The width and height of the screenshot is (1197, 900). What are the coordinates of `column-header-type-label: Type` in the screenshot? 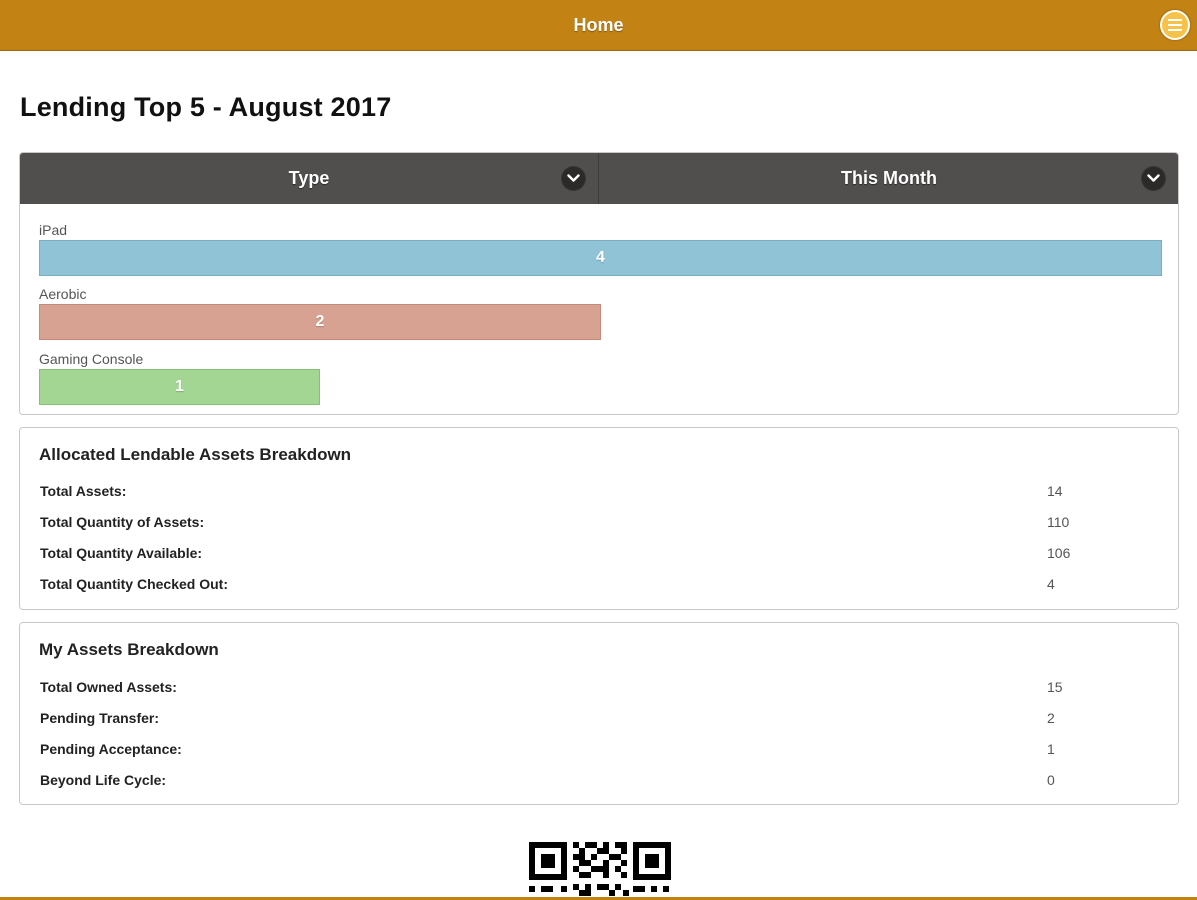 It's located at (309, 178).